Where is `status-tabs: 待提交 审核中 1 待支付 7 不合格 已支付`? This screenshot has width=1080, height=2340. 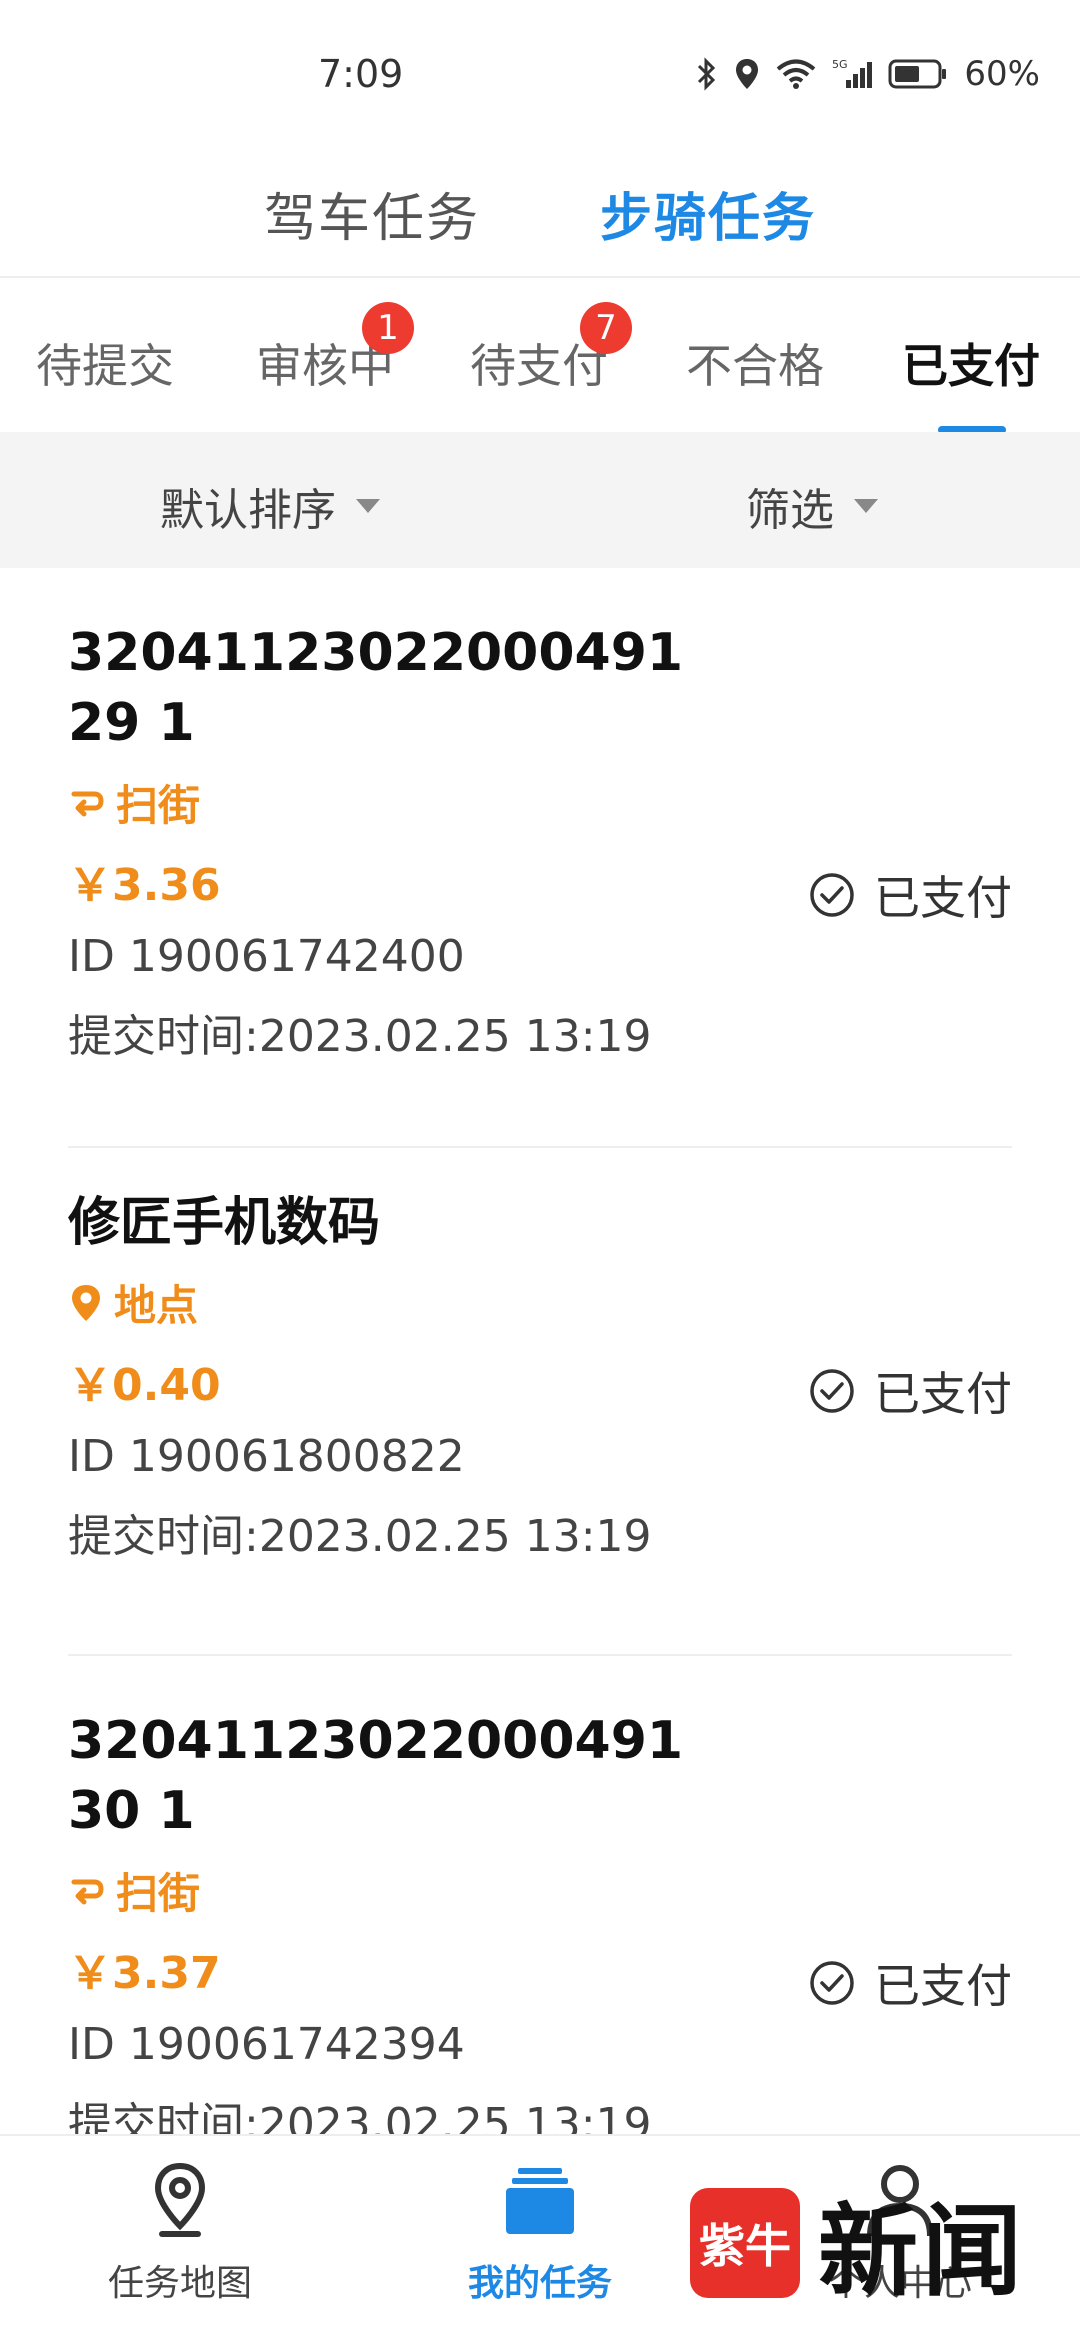 status-tabs: 待提交 审核中 1 待支付 7 不合格 已支付 is located at coordinates (540, 357).